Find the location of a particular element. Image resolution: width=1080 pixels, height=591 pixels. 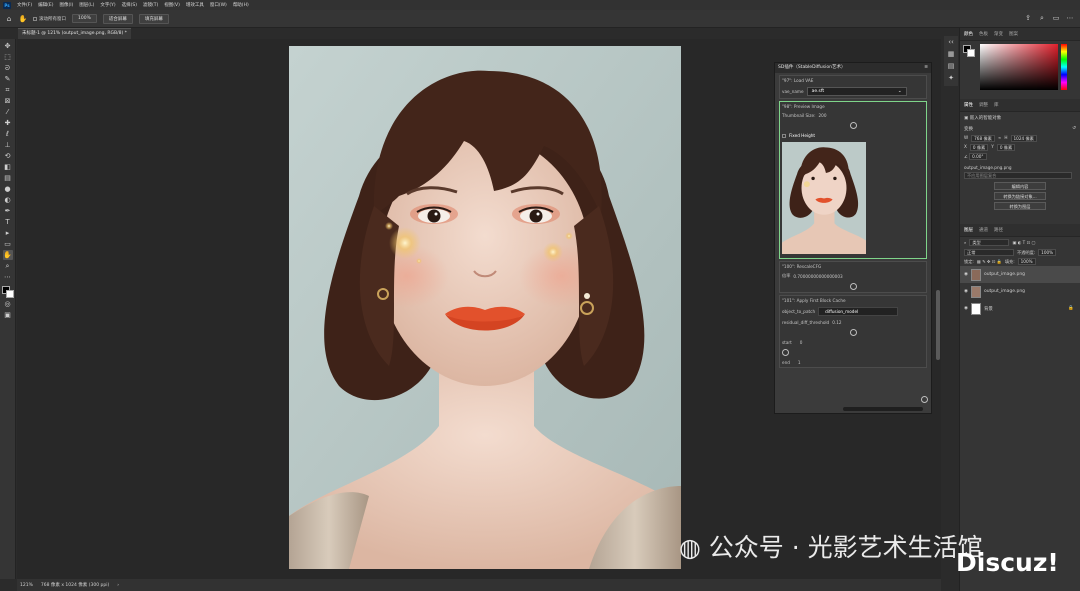

reset-icon: ↺ is located at coordinates (1074, 128).